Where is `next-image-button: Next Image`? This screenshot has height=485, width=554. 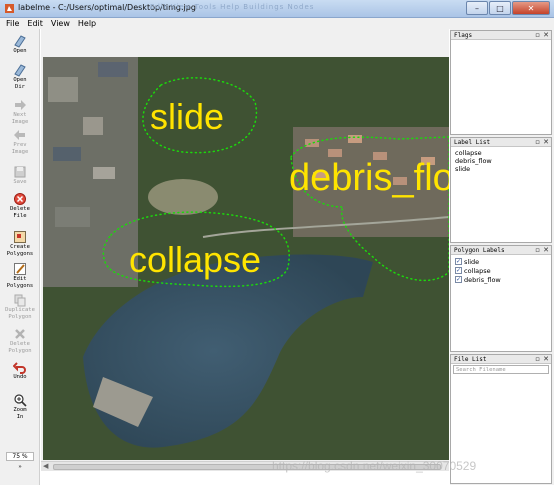 next-image-button: Next Image is located at coordinates (20, 112).